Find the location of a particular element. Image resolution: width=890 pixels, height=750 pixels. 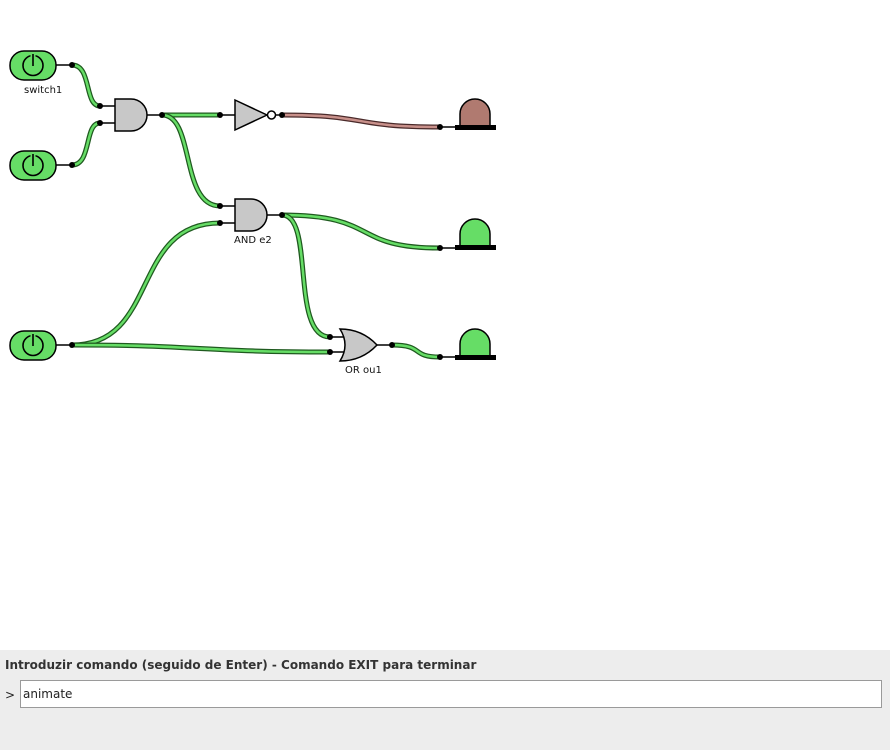

and-e2-label: AND e2 is located at coordinates (253, 240).